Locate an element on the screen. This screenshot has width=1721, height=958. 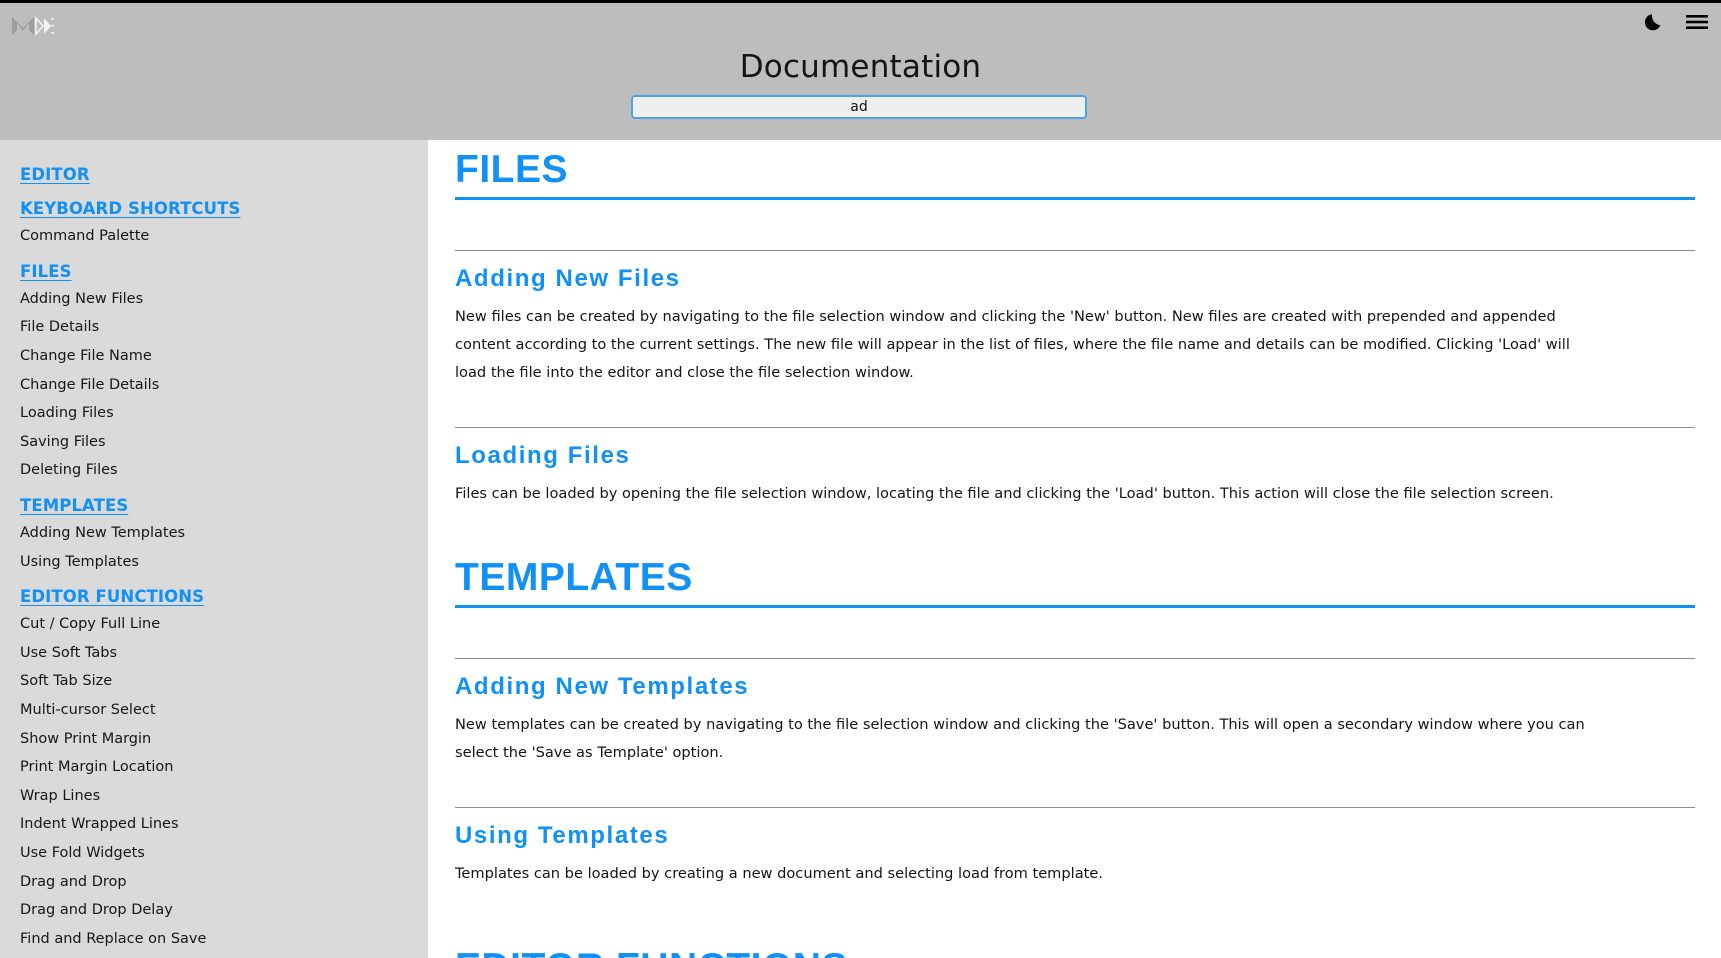
sidebar-item-change-file-details: Change File Details is located at coordinates (89, 384).